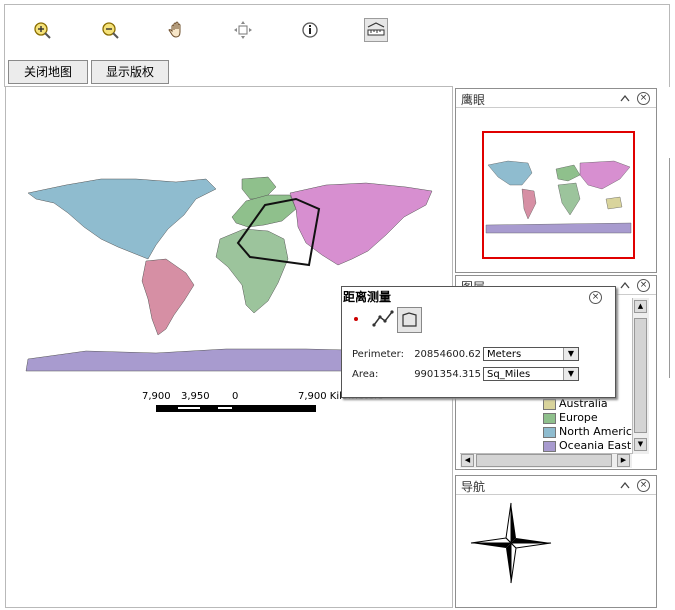 Image resolution: width=675 pixels, height=610 pixels. I want to click on scroll-left-icon: ◀, so click(467, 460).